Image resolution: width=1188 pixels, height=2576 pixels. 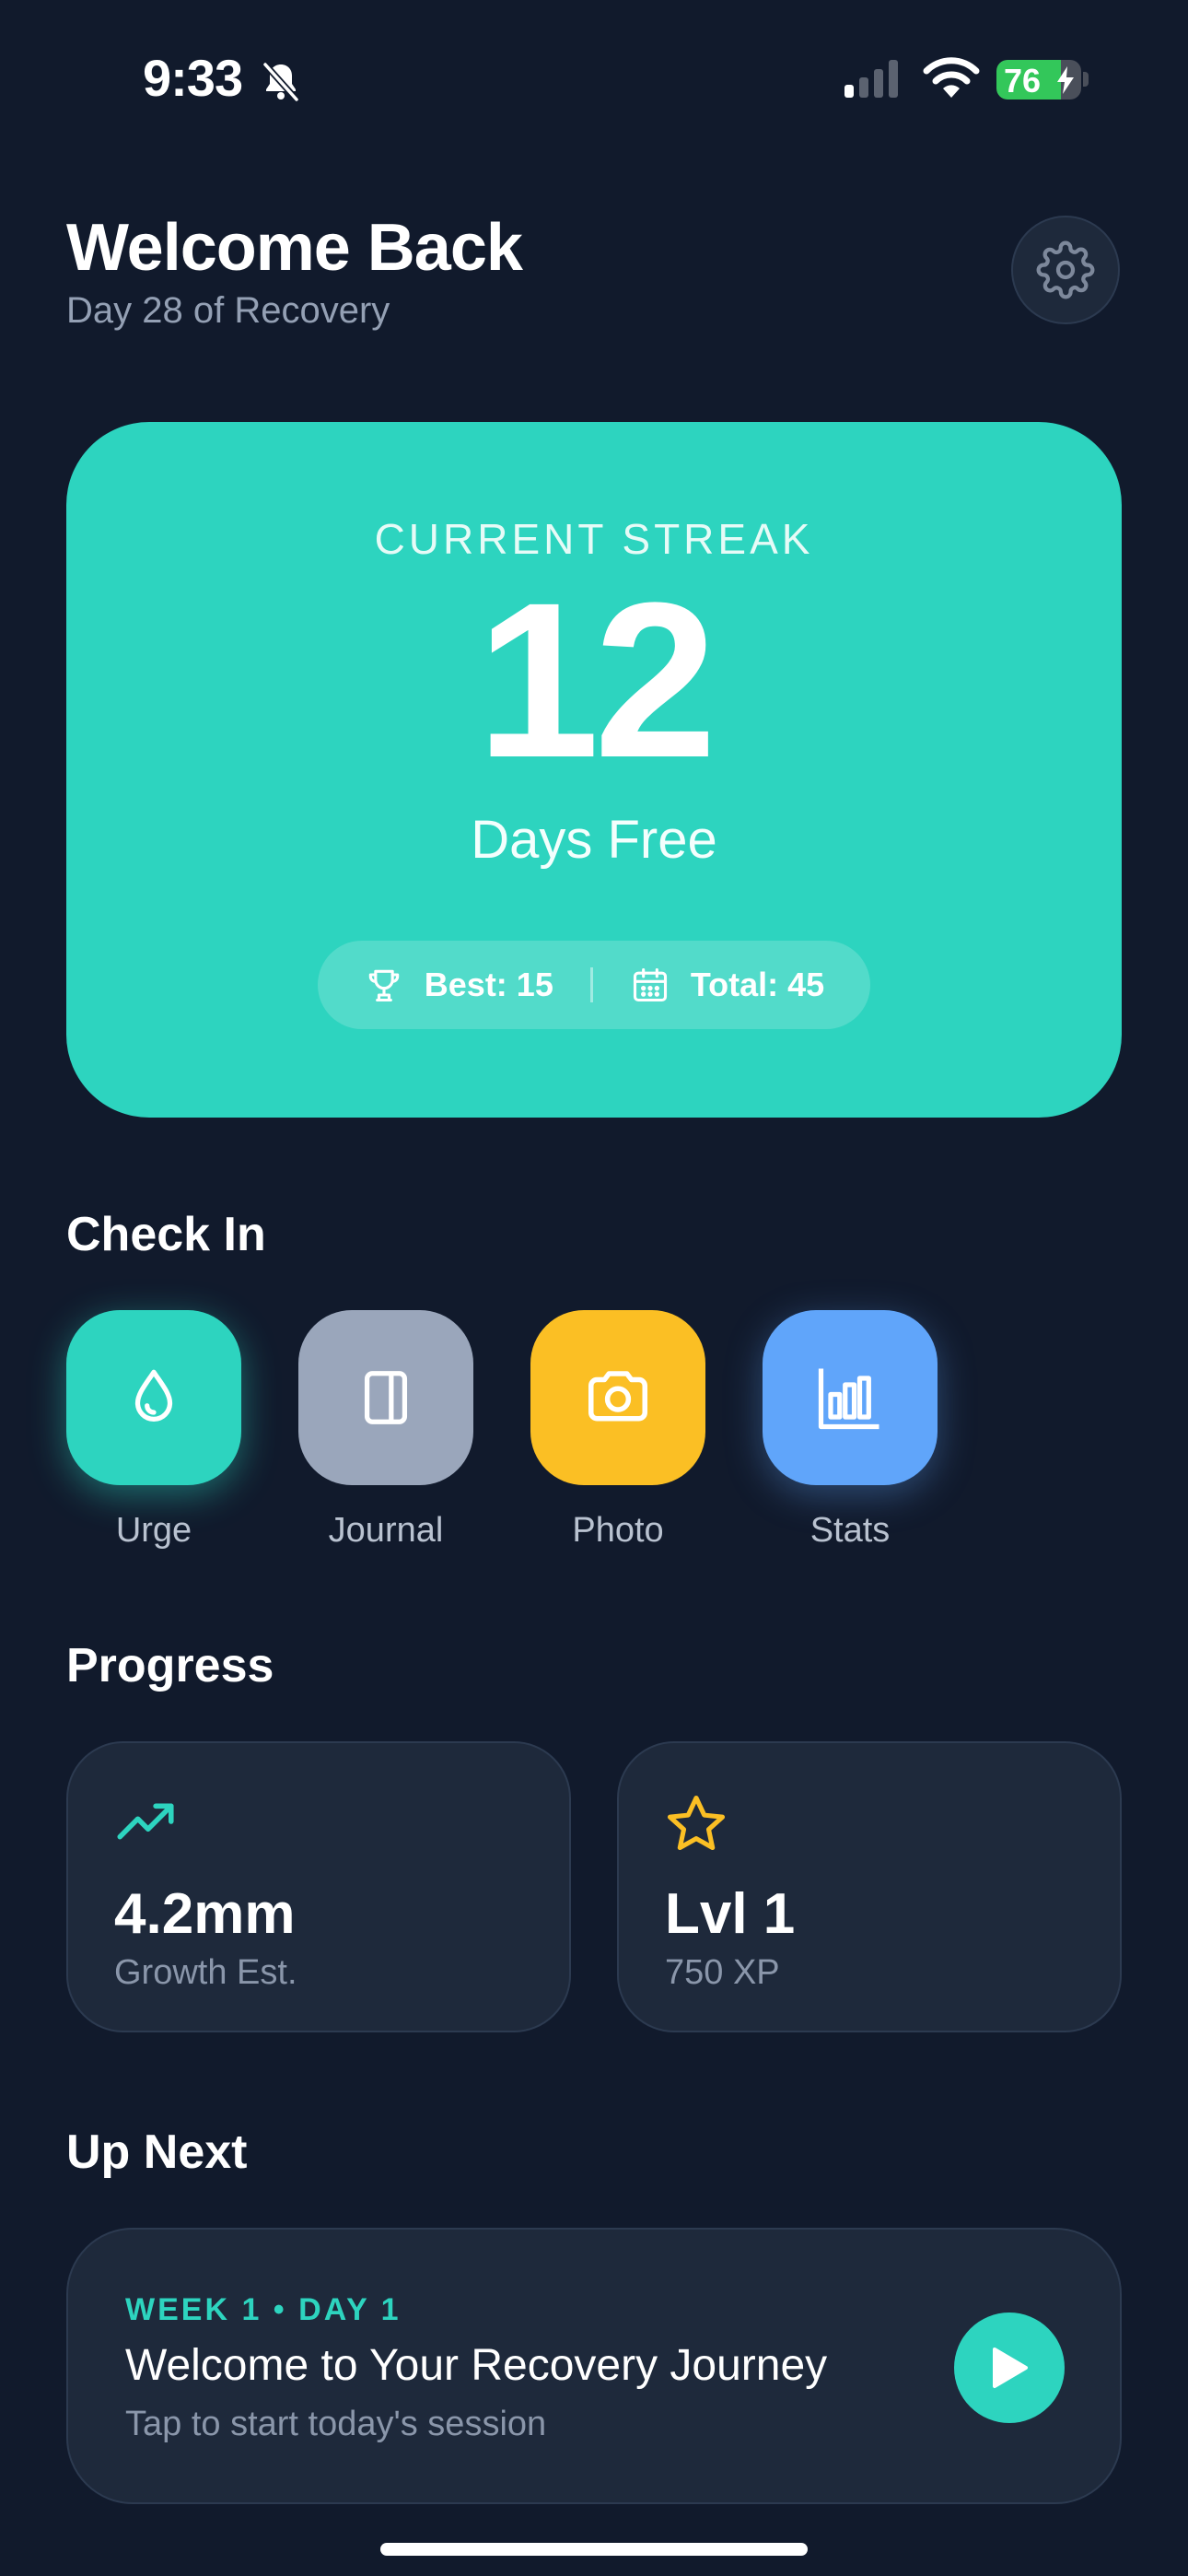 I want to click on battery-nub, so click(x=1086, y=79).